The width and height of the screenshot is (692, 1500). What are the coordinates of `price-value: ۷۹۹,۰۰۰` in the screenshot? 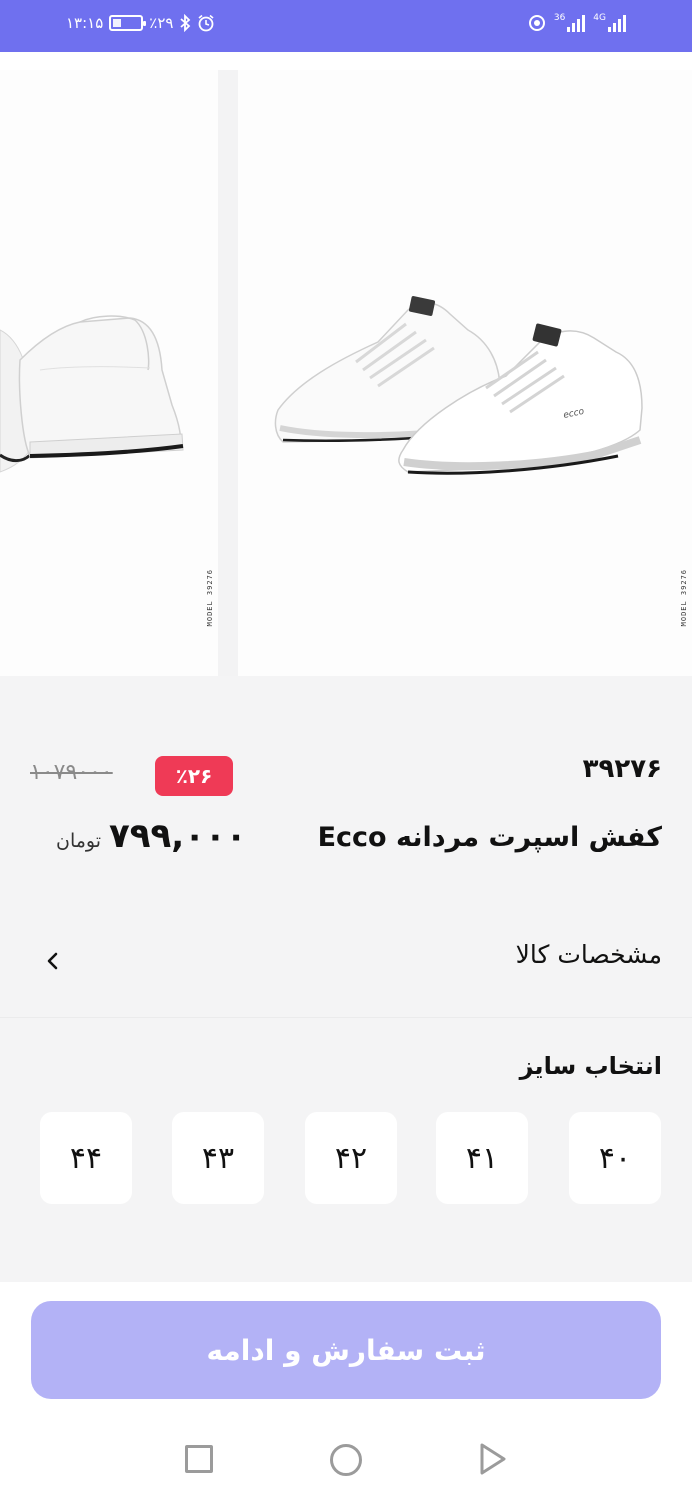 It's located at (178, 836).